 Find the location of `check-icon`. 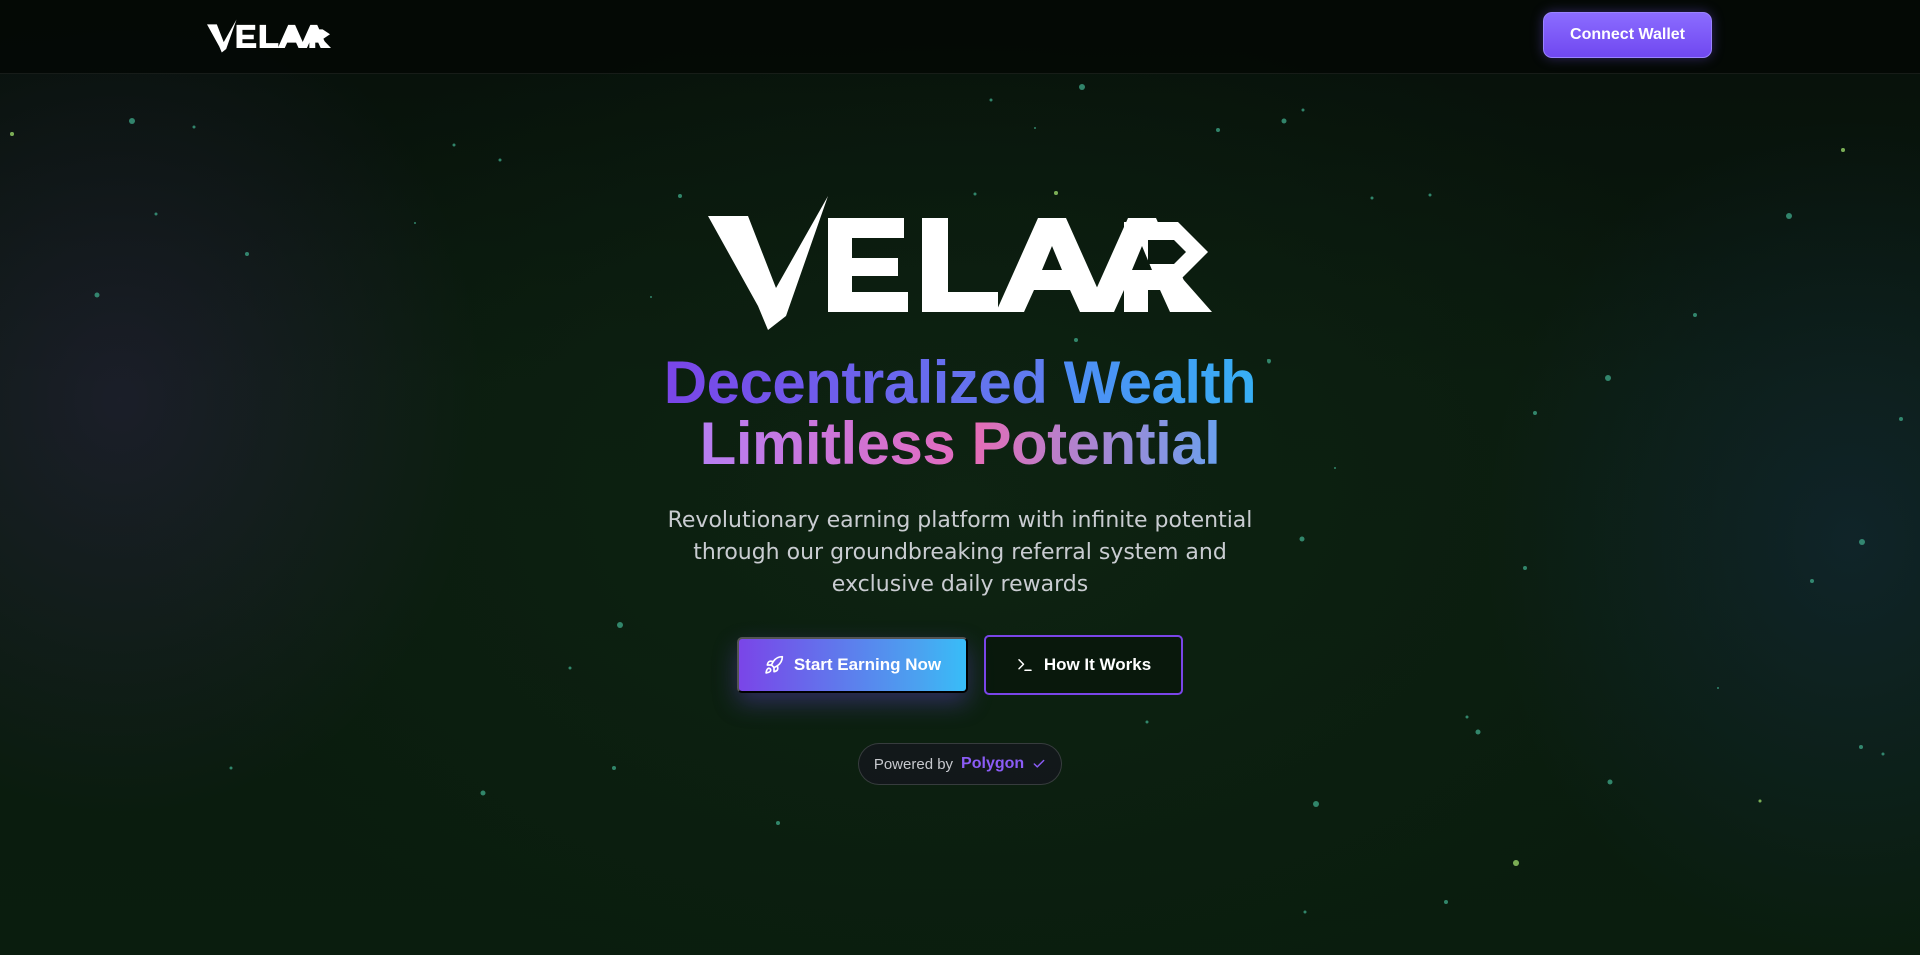

check-icon is located at coordinates (1039, 764).